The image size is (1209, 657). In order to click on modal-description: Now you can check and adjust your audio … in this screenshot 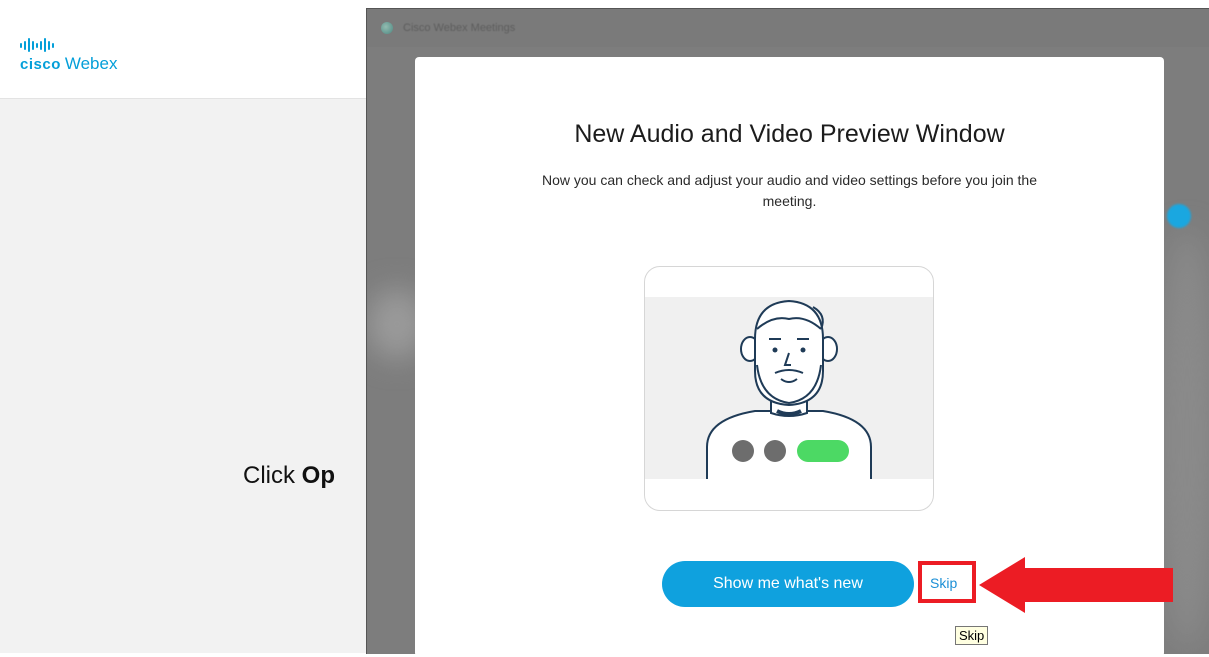, I will do `click(789, 190)`.